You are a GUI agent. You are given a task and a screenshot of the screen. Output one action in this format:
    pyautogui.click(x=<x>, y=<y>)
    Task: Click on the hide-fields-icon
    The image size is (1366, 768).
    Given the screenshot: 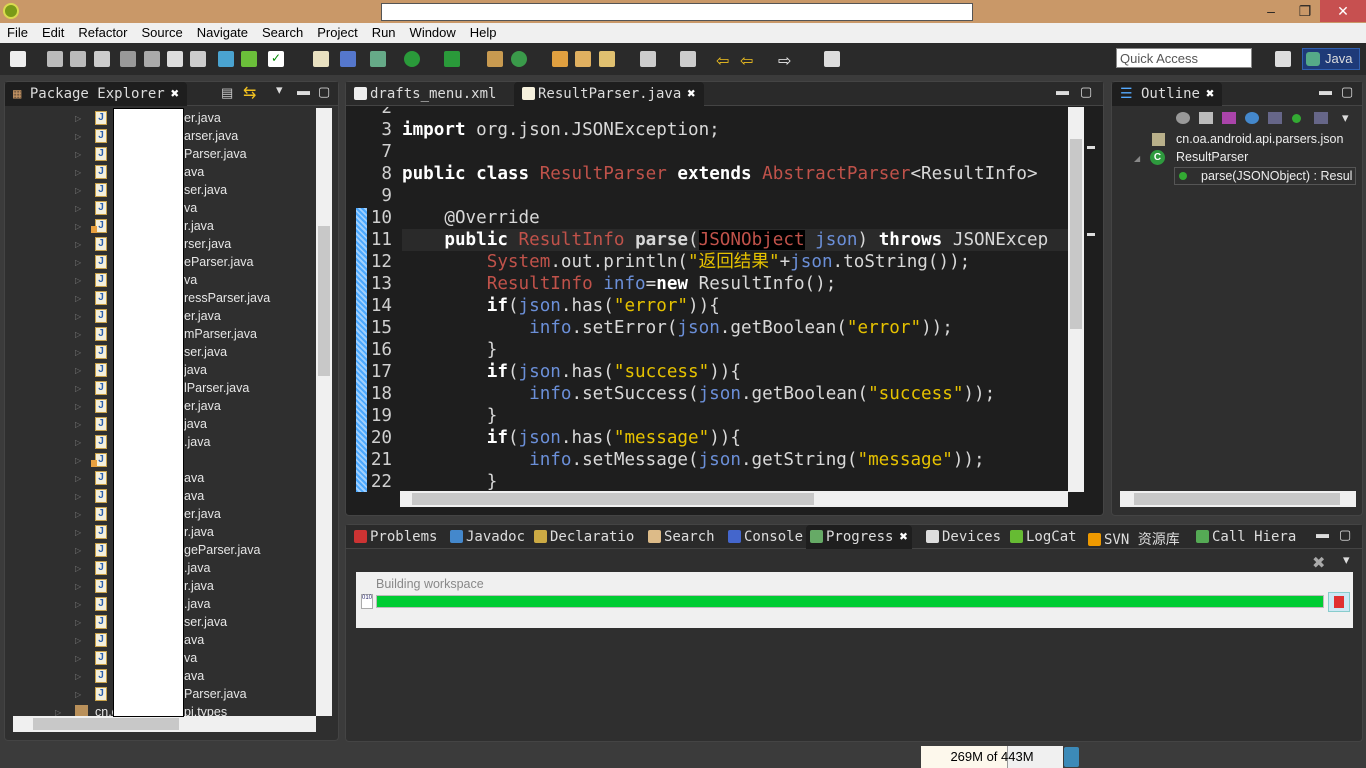 What is the action you would take?
    pyautogui.click(x=1252, y=118)
    